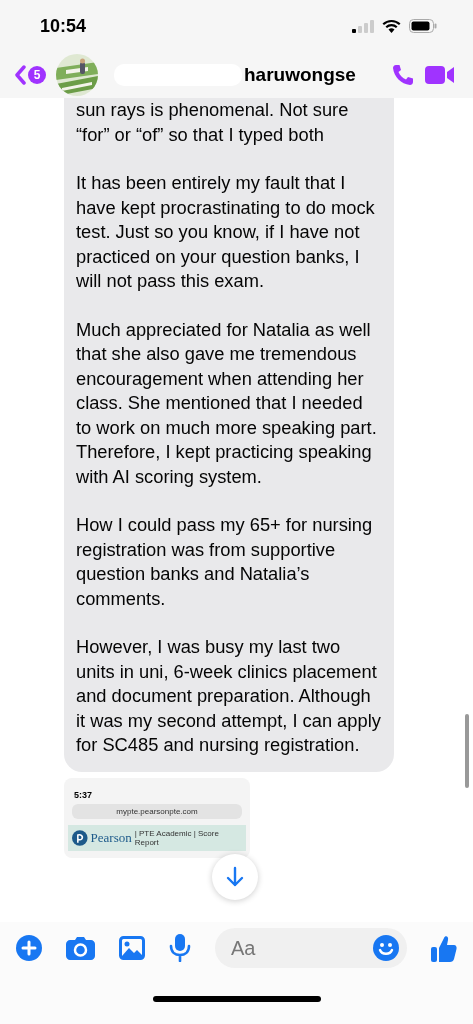  Describe the element at coordinates (300, 75) in the screenshot. I see `contact-name: haruwongse` at that location.